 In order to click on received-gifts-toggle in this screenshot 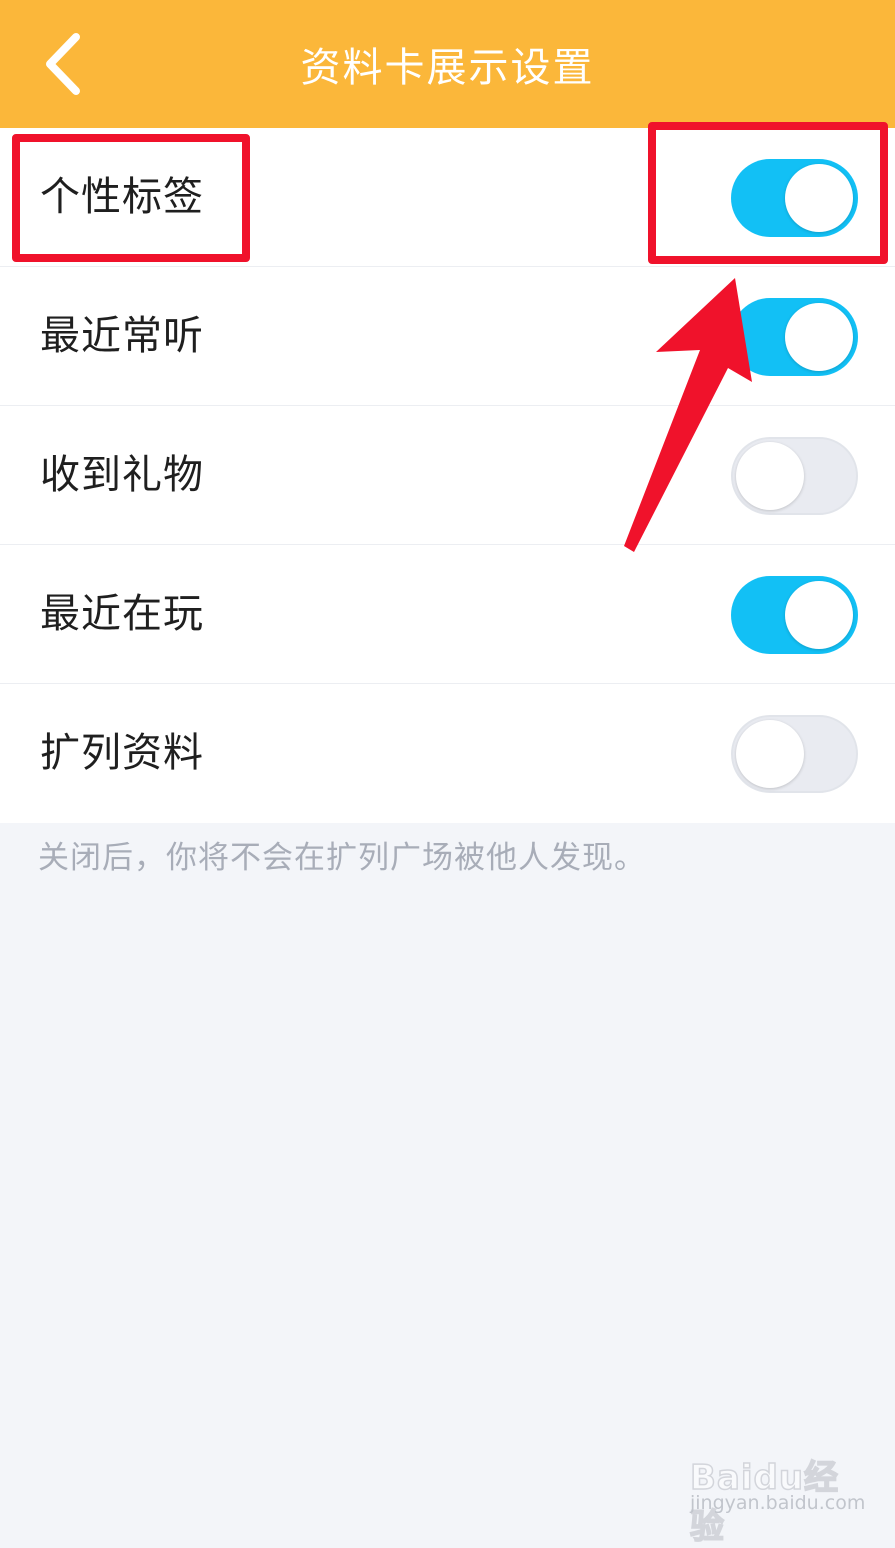, I will do `click(794, 476)`.